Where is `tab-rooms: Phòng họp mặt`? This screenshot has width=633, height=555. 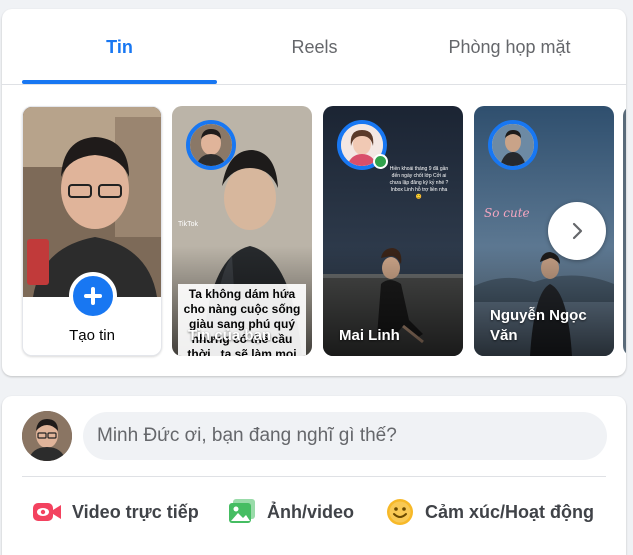
tab-rooms: Phòng họp mặt is located at coordinates (509, 47).